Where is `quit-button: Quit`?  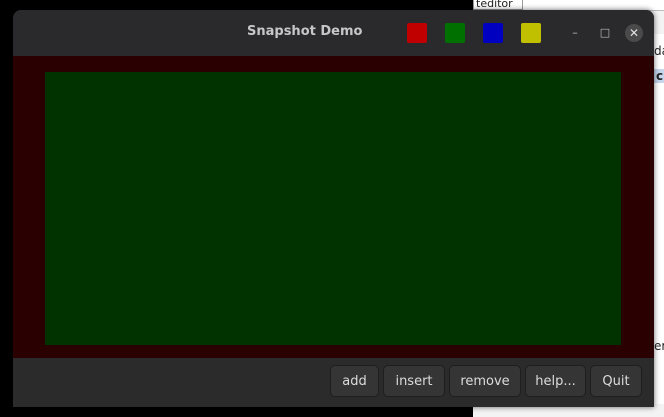
quit-button: Quit is located at coordinates (616, 381).